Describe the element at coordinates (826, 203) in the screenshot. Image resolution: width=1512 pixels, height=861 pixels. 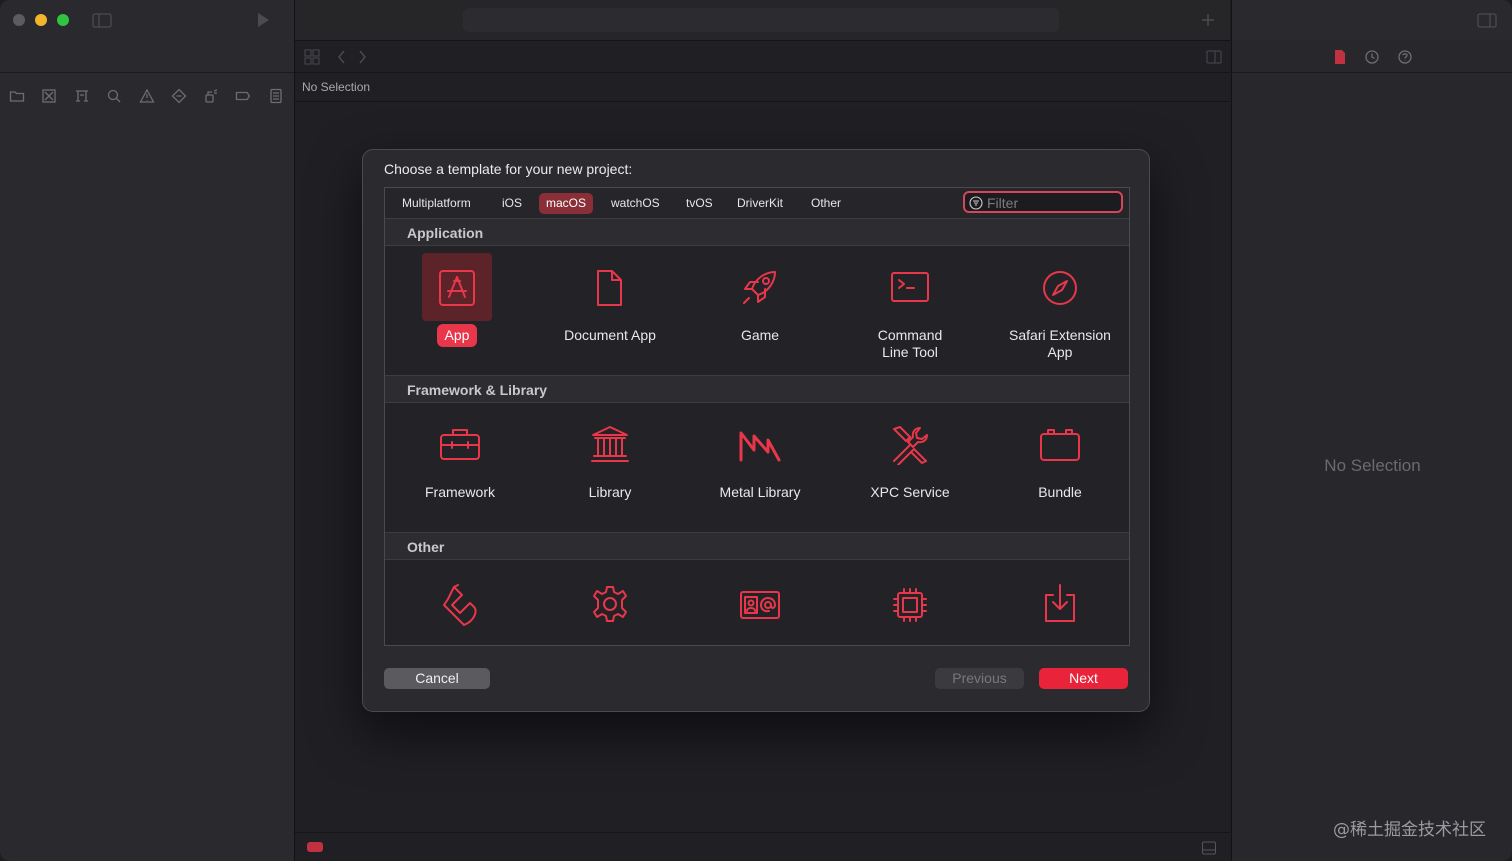
I see `tab-other: Other` at that location.